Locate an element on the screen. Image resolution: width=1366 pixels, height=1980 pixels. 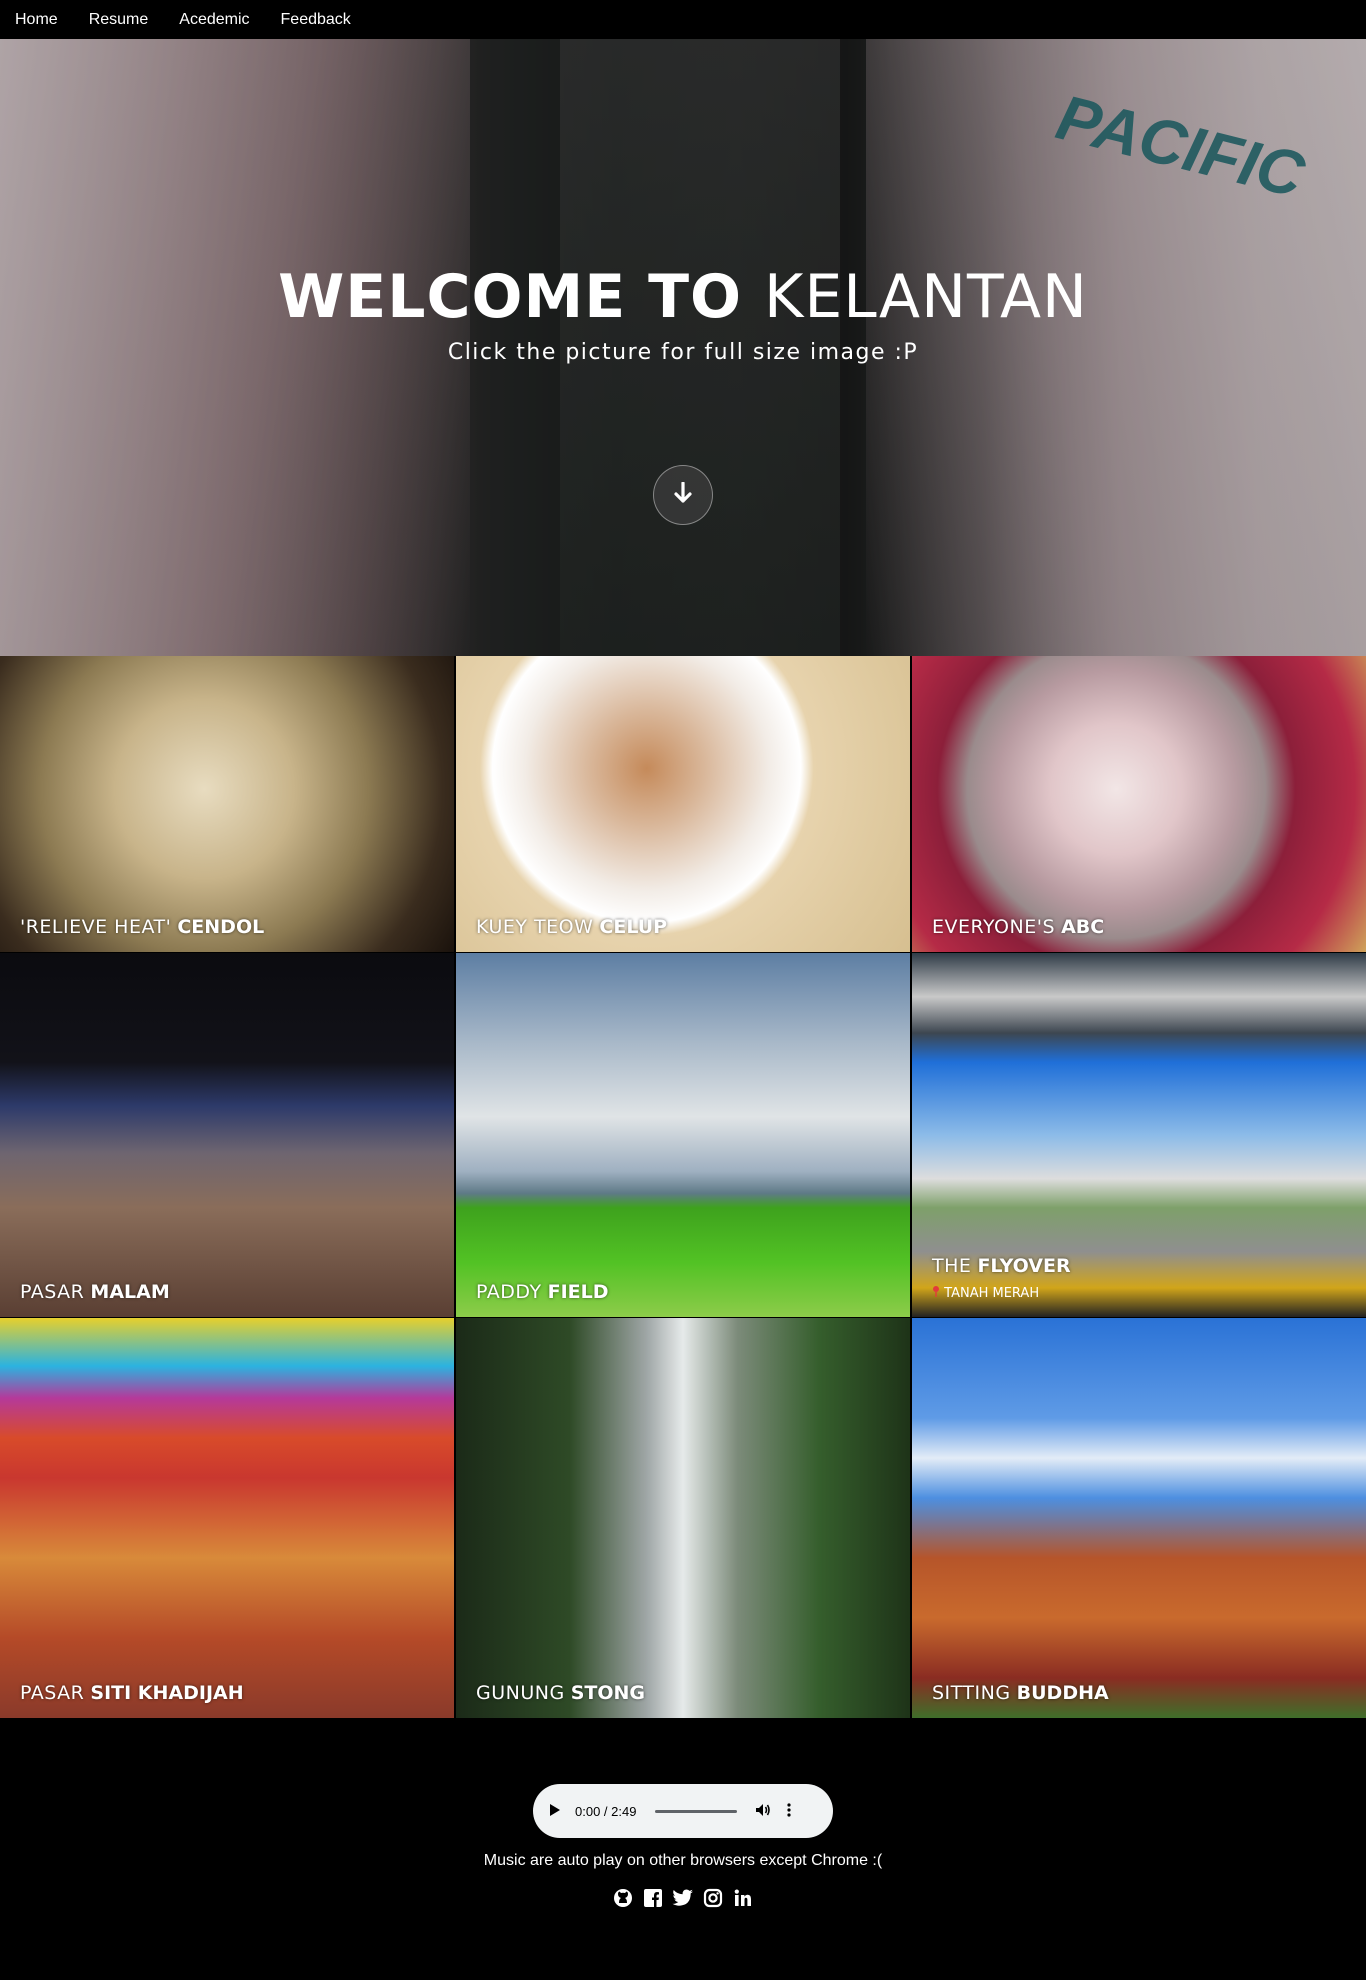
caption-light: PADDY is located at coordinates (509, 1292).